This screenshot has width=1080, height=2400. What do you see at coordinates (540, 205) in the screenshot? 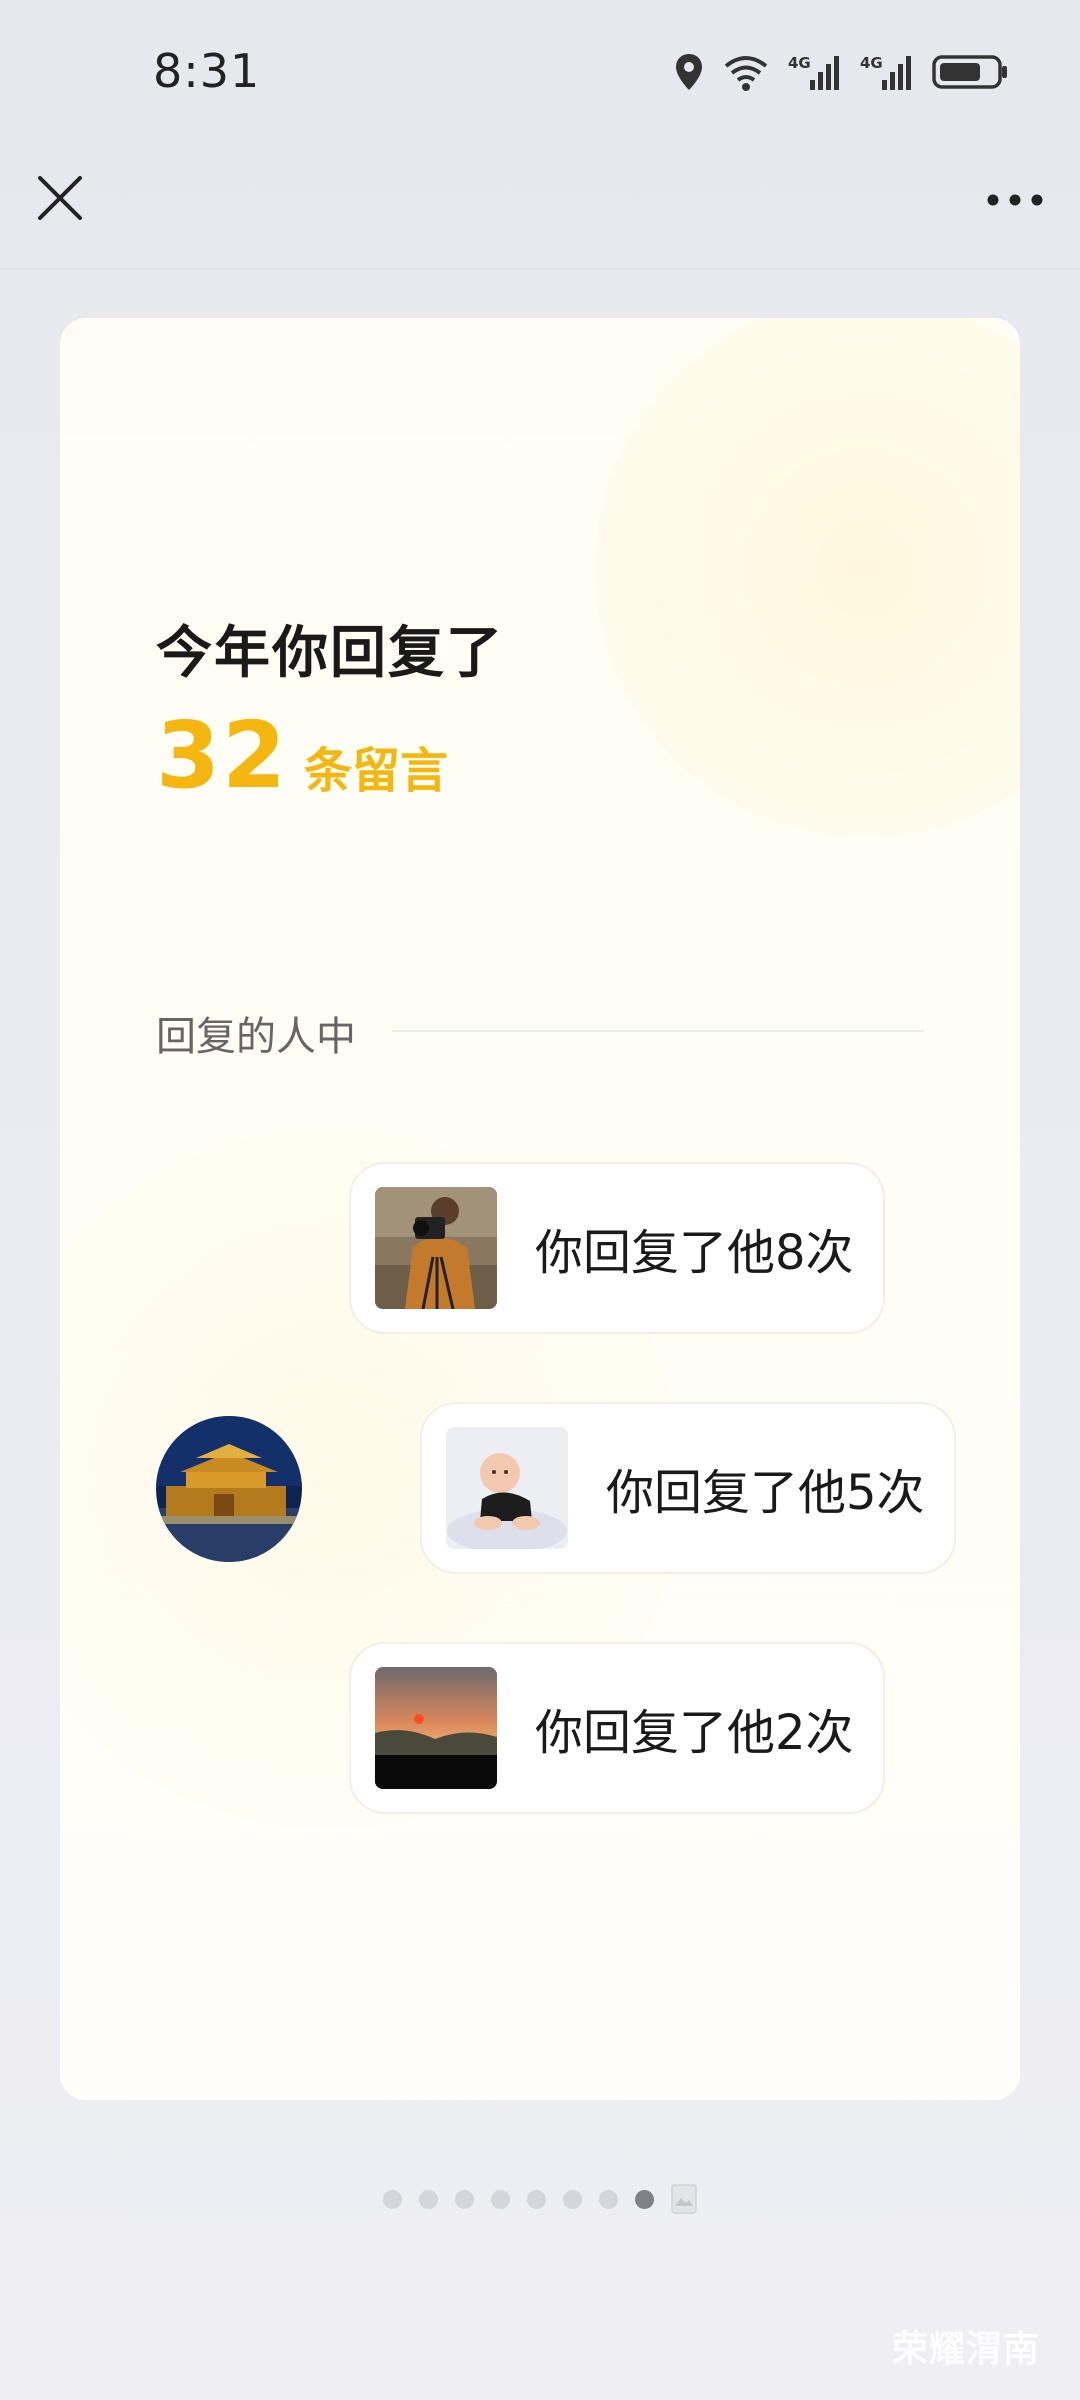
I see `top-bar` at bounding box center [540, 205].